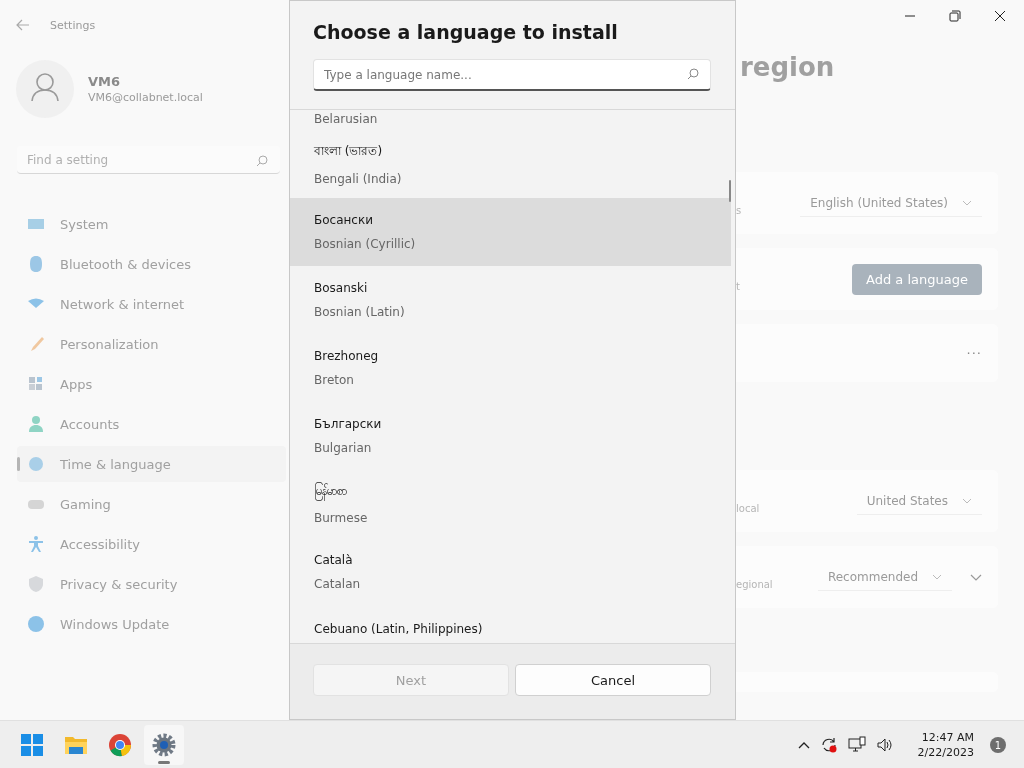 This screenshot has height=768, width=1024. What do you see at coordinates (788, 68) in the screenshot?
I see `page-title: region` at bounding box center [788, 68].